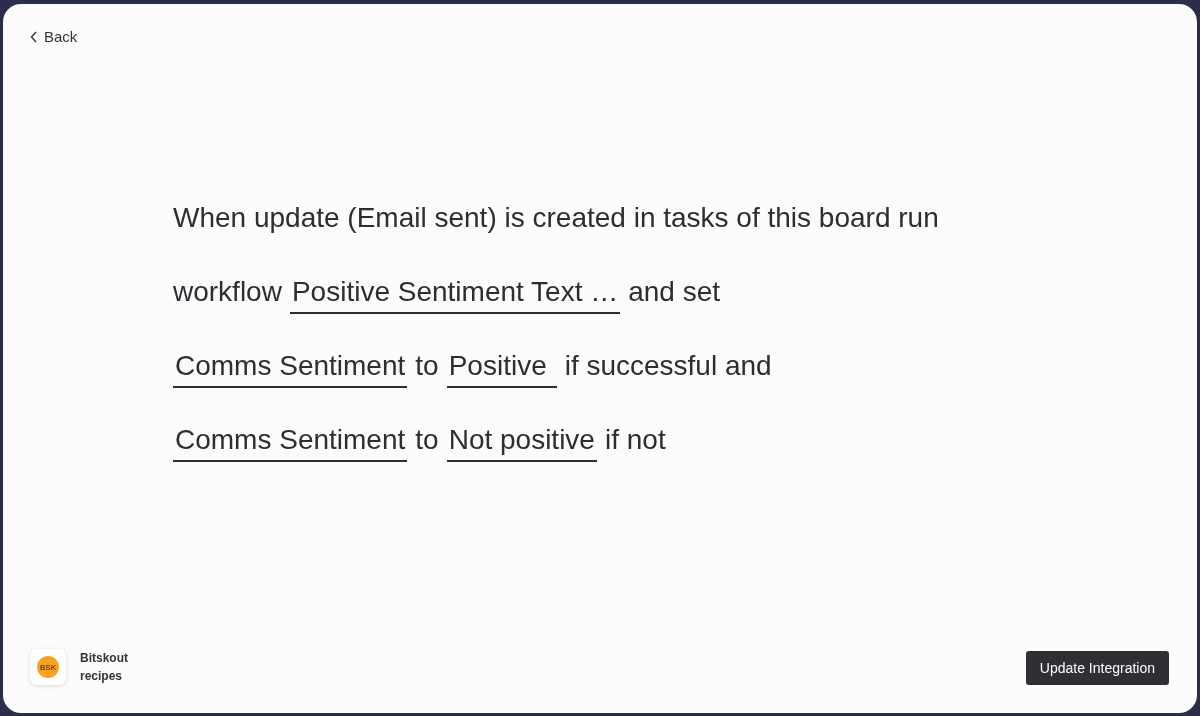 The width and height of the screenshot is (1200, 716). Describe the element at coordinates (1097, 668) in the screenshot. I see `update-integration-button: Update Integration` at that location.